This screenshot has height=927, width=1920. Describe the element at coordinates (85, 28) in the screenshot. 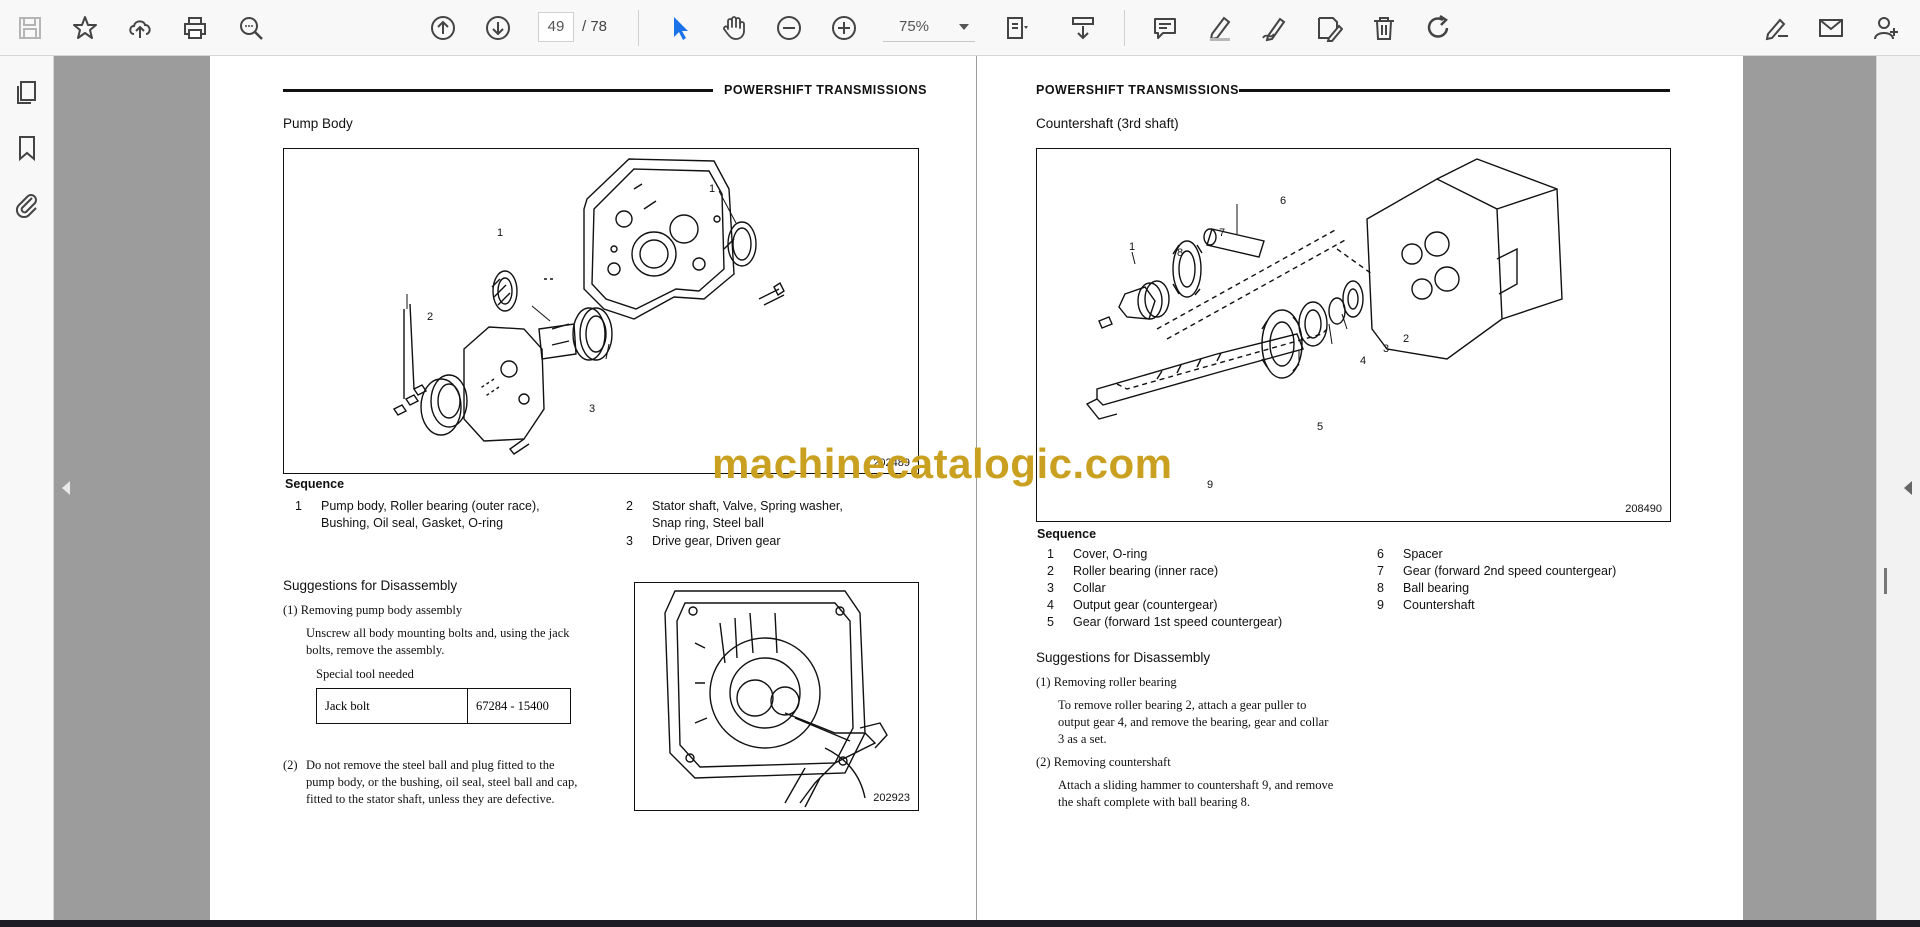

I see `star-icon` at that location.